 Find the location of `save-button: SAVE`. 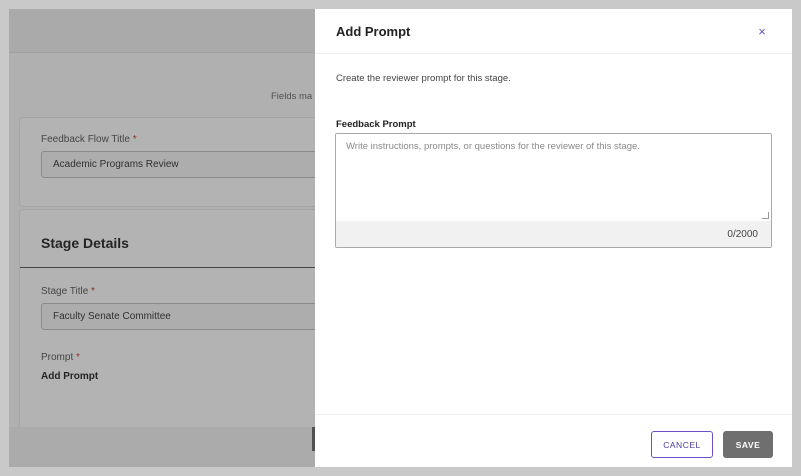

save-button: SAVE is located at coordinates (748, 444).